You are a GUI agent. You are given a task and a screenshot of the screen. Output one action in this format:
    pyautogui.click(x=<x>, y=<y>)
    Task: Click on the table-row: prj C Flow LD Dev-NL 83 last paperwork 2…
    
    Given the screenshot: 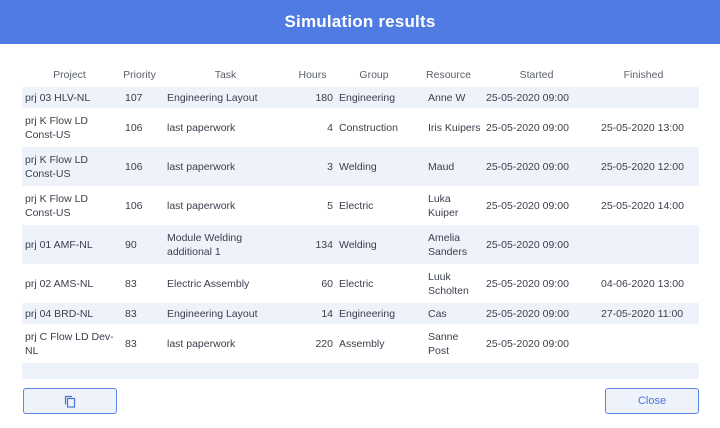 What is the action you would take?
    pyautogui.click(x=360, y=343)
    